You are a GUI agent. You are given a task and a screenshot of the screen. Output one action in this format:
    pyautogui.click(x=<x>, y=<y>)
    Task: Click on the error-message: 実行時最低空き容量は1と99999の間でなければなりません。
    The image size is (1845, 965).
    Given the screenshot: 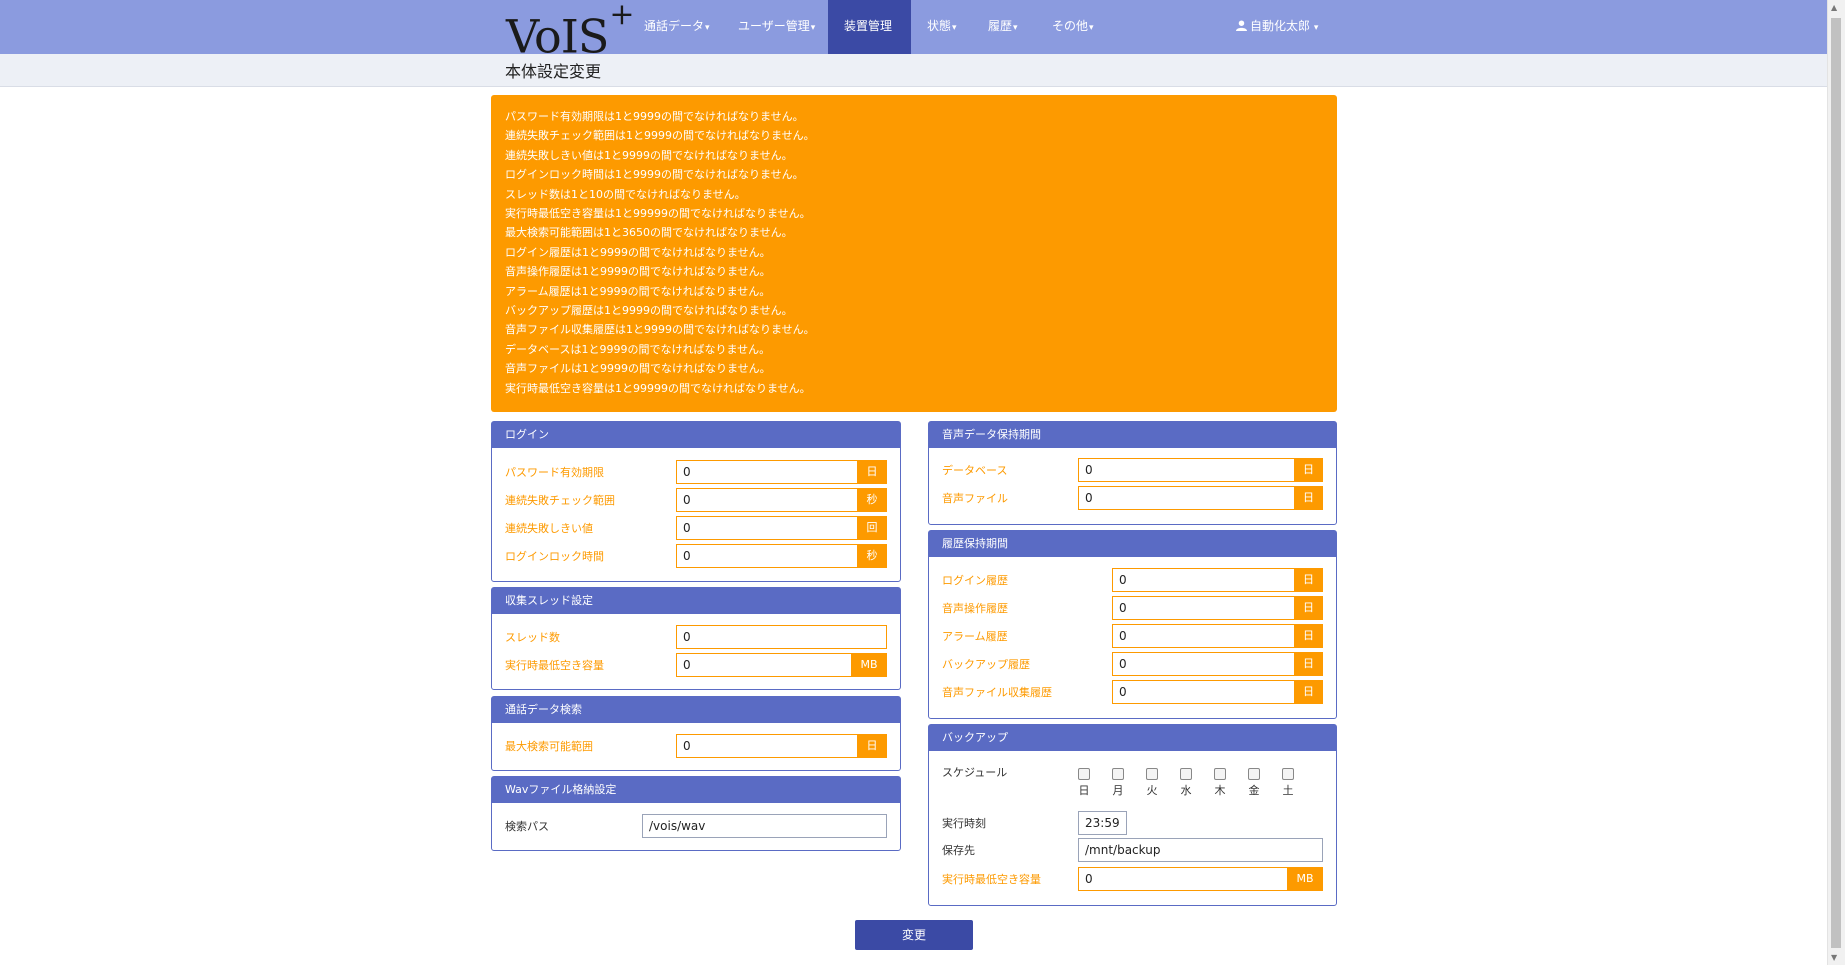 What is the action you would take?
    pyautogui.click(x=658, y=388)
    